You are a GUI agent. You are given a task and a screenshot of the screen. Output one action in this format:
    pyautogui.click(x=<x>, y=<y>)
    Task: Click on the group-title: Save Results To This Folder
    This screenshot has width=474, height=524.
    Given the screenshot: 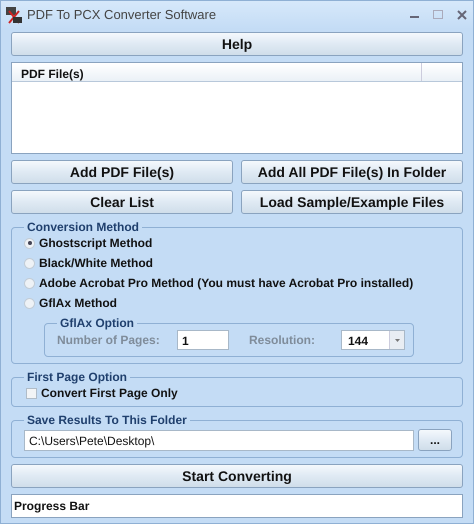 What is the action you would take?
    pyautogui.click(x=107, y=420)
    